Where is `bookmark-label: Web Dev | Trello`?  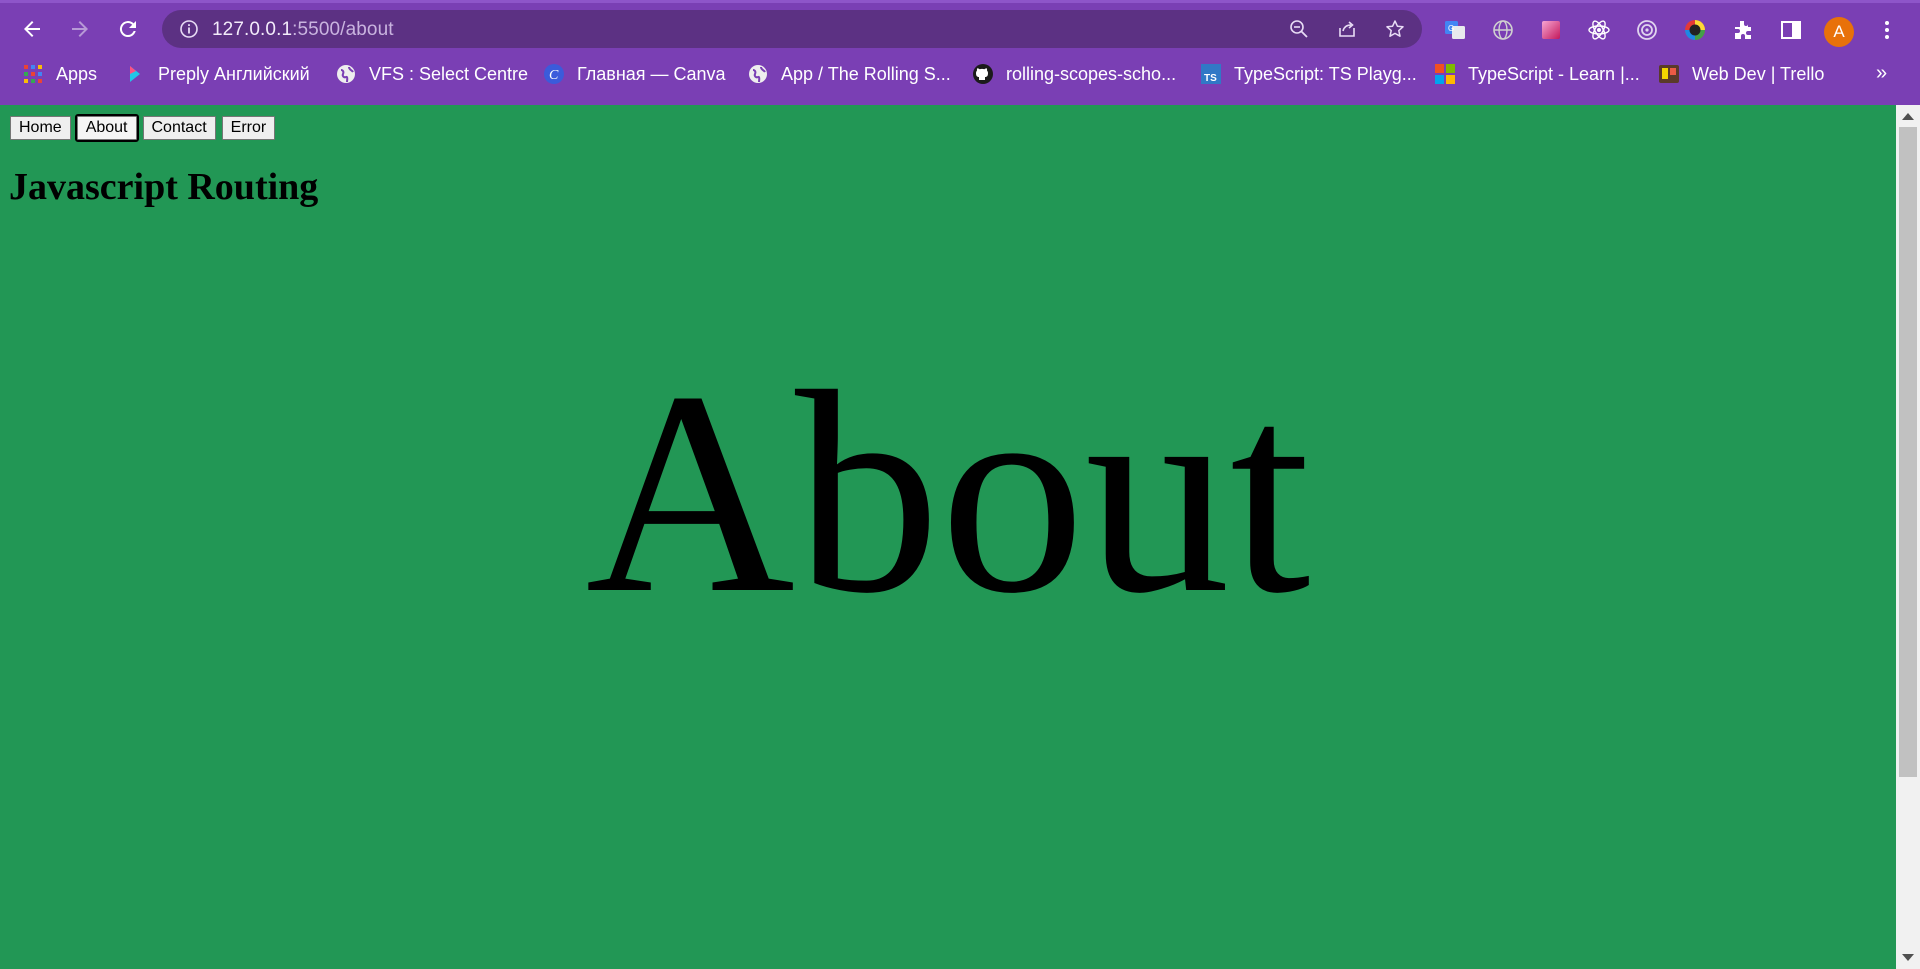
bookmark-label: Web Dev | Trello is located at coordinates (1758, 73).